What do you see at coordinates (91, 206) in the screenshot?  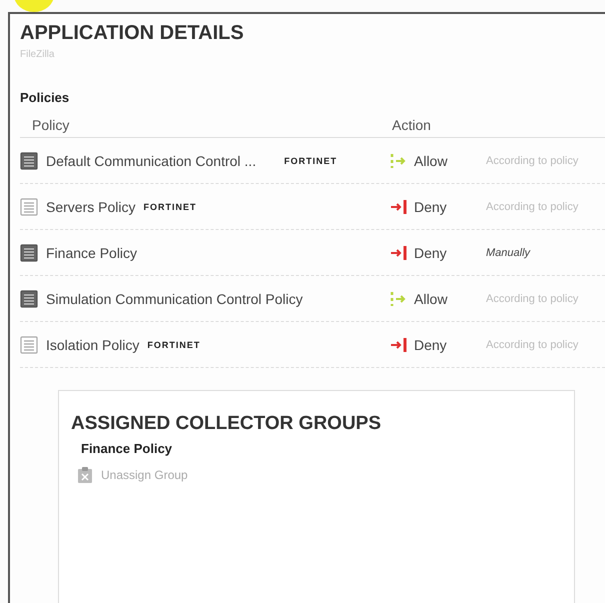 I see `policy-name: Servers Policy` at bounding box center [91, 206].